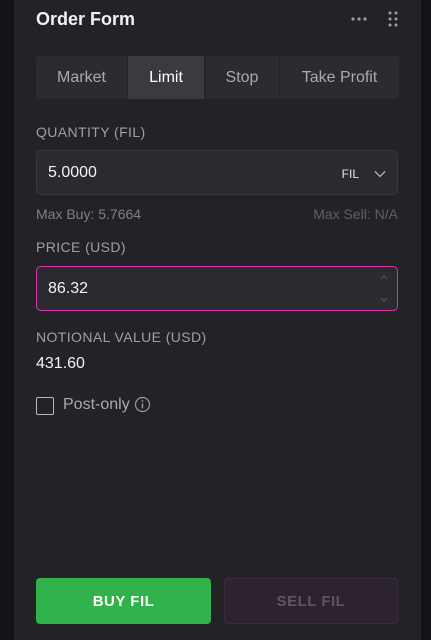 The width and height of the screenshot is (431, 640). Describe the element at coordinates (72, 173) in the screenshot. I see `quantity-value: 5.0000` at that location.